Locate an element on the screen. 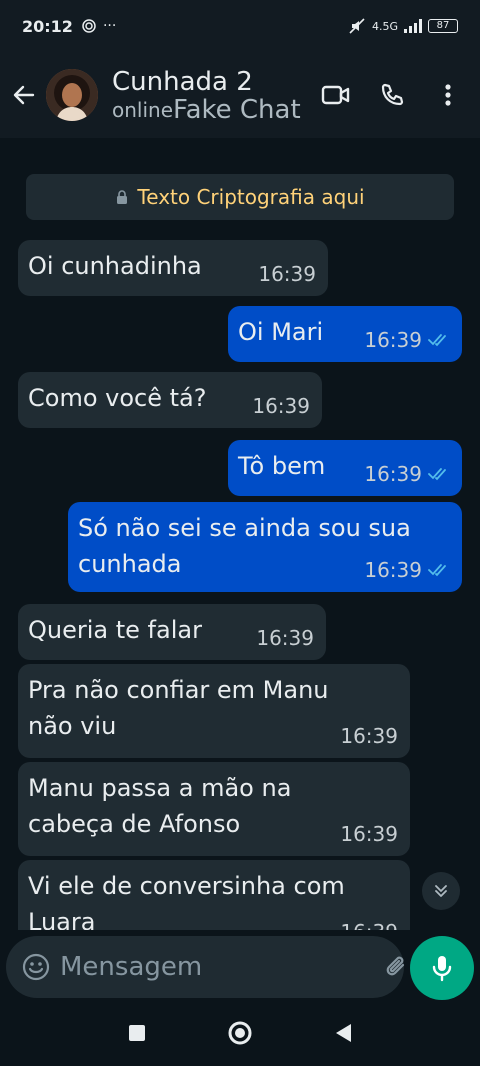  more-notifications-icon: ··· is located at coordinates (109, 26).